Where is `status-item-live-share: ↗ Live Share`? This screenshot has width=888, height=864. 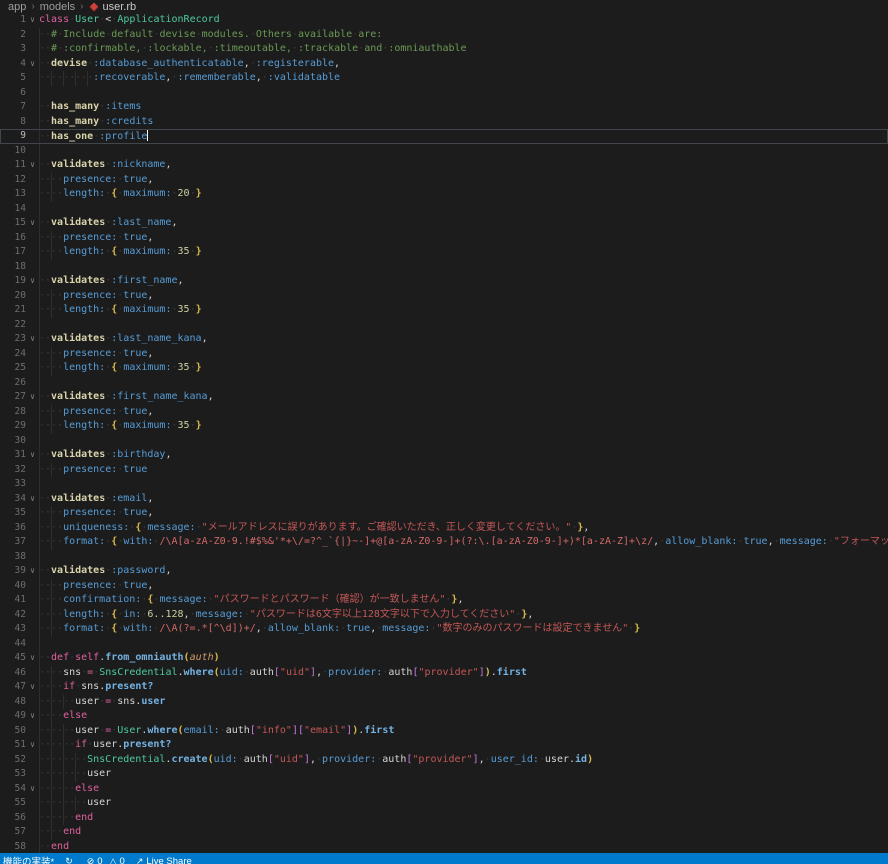
status-item-live-share: ↗ Live Share is located at coordinates (164, 860).